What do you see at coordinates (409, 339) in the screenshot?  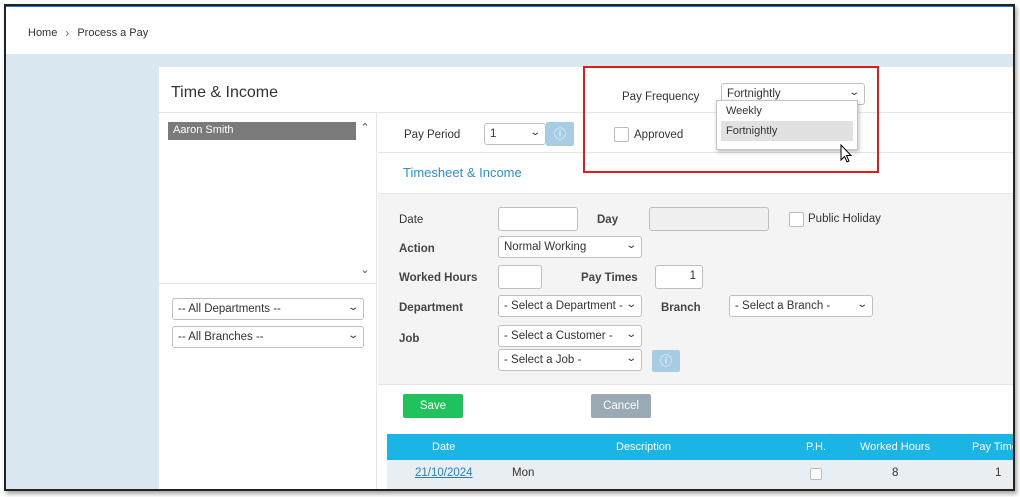 I see `job-label: Job` at bounding box center [409, 339].